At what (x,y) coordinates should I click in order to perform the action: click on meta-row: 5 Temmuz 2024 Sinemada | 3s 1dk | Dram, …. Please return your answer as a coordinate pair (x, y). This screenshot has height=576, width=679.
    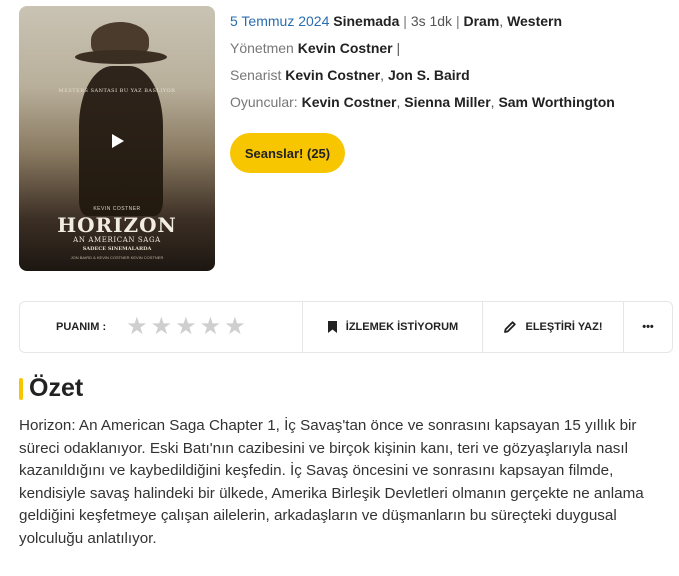
    Looking at the image, I should click on (422, 21).